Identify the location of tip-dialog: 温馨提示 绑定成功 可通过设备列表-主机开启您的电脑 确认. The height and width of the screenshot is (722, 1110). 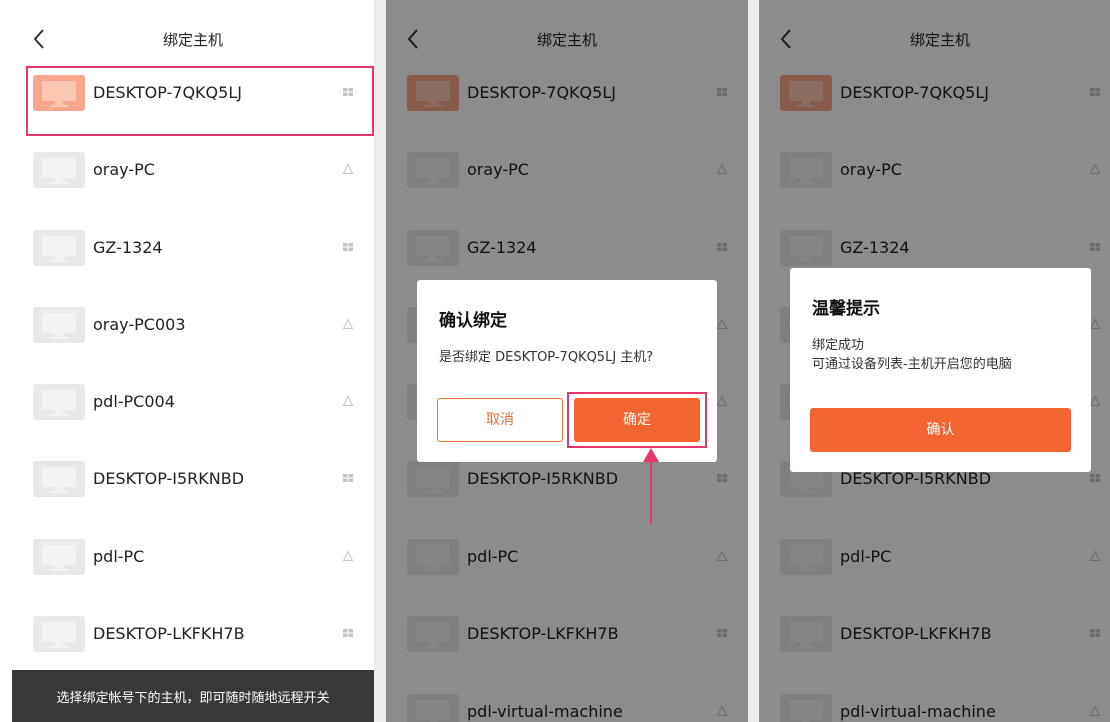
(940, 370).